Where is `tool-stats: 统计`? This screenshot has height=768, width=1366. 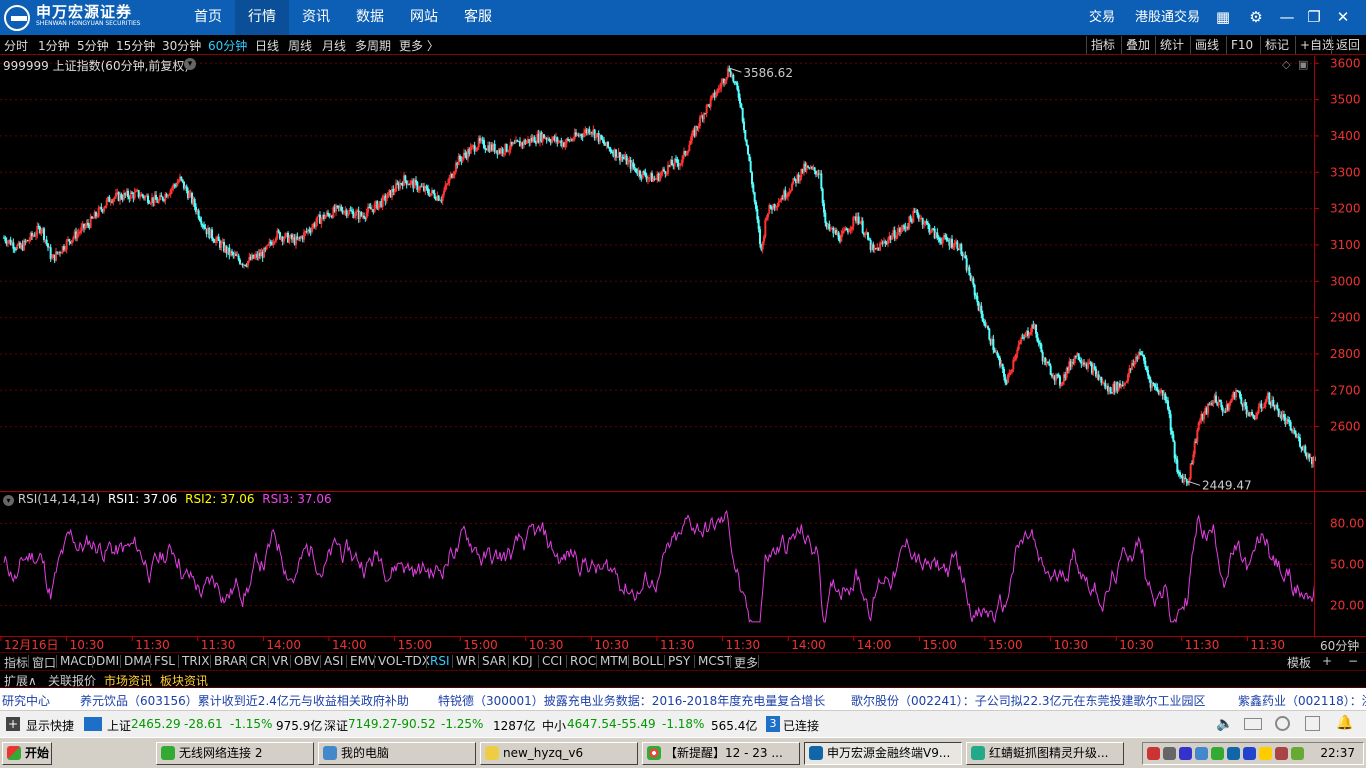 tool-stats: 统计 is located at coordinates (1171, 45).